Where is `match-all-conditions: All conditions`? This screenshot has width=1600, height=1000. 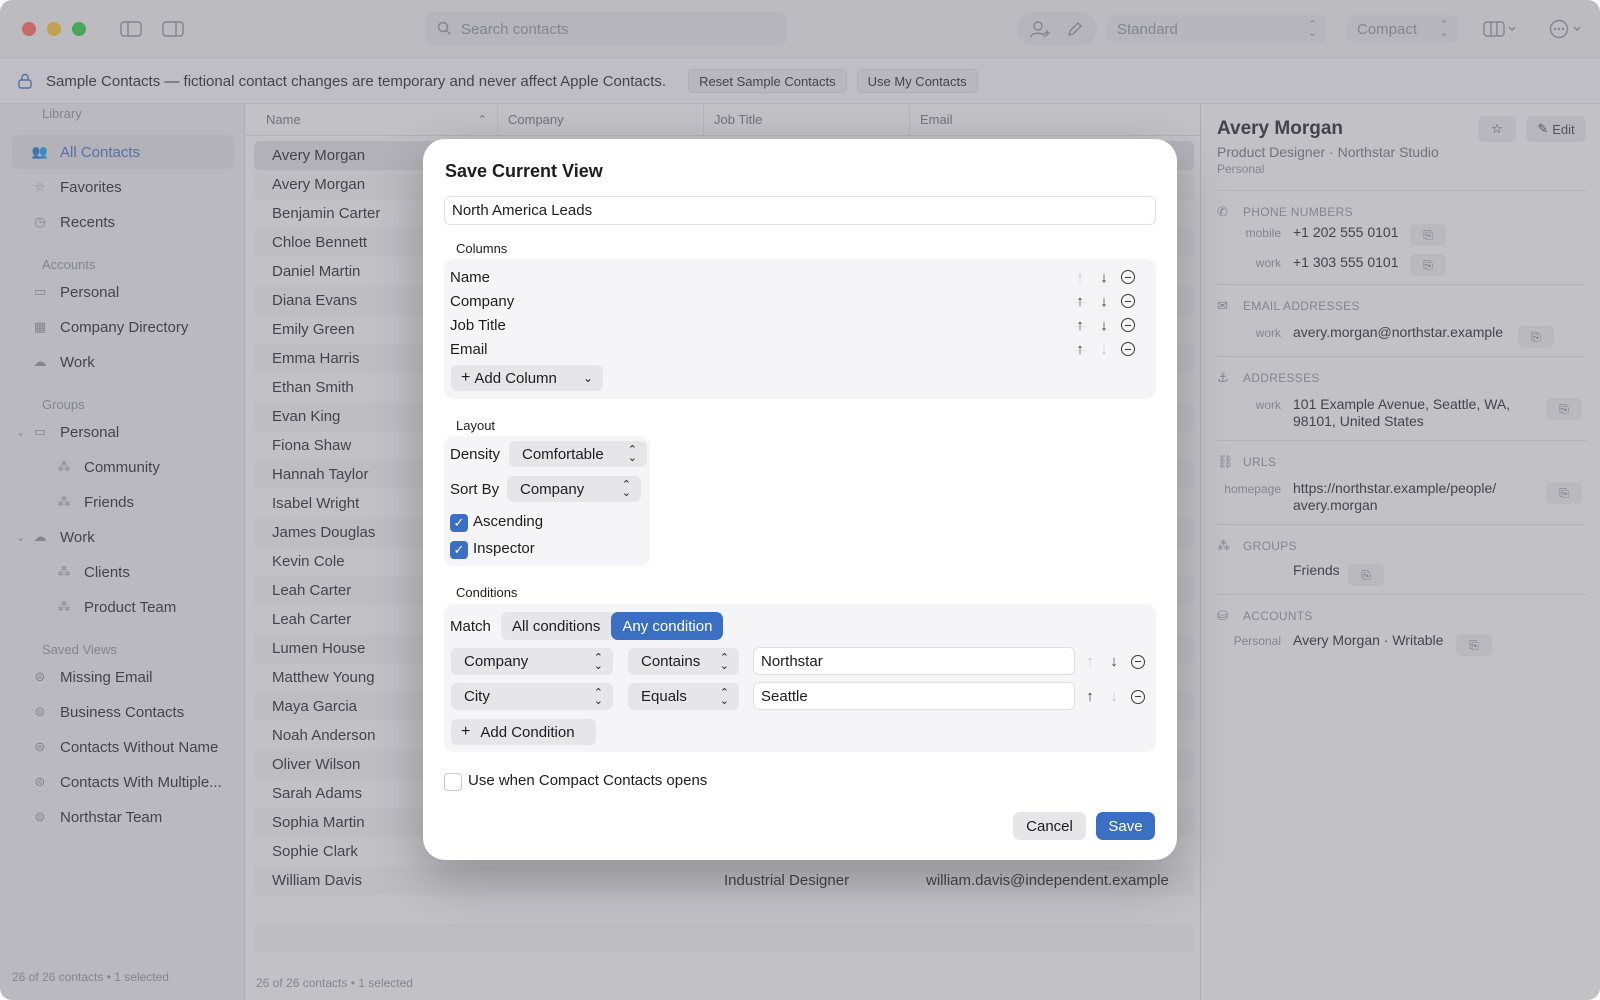 match-all-conditions: All conditions is located at coordinates (556, 626).